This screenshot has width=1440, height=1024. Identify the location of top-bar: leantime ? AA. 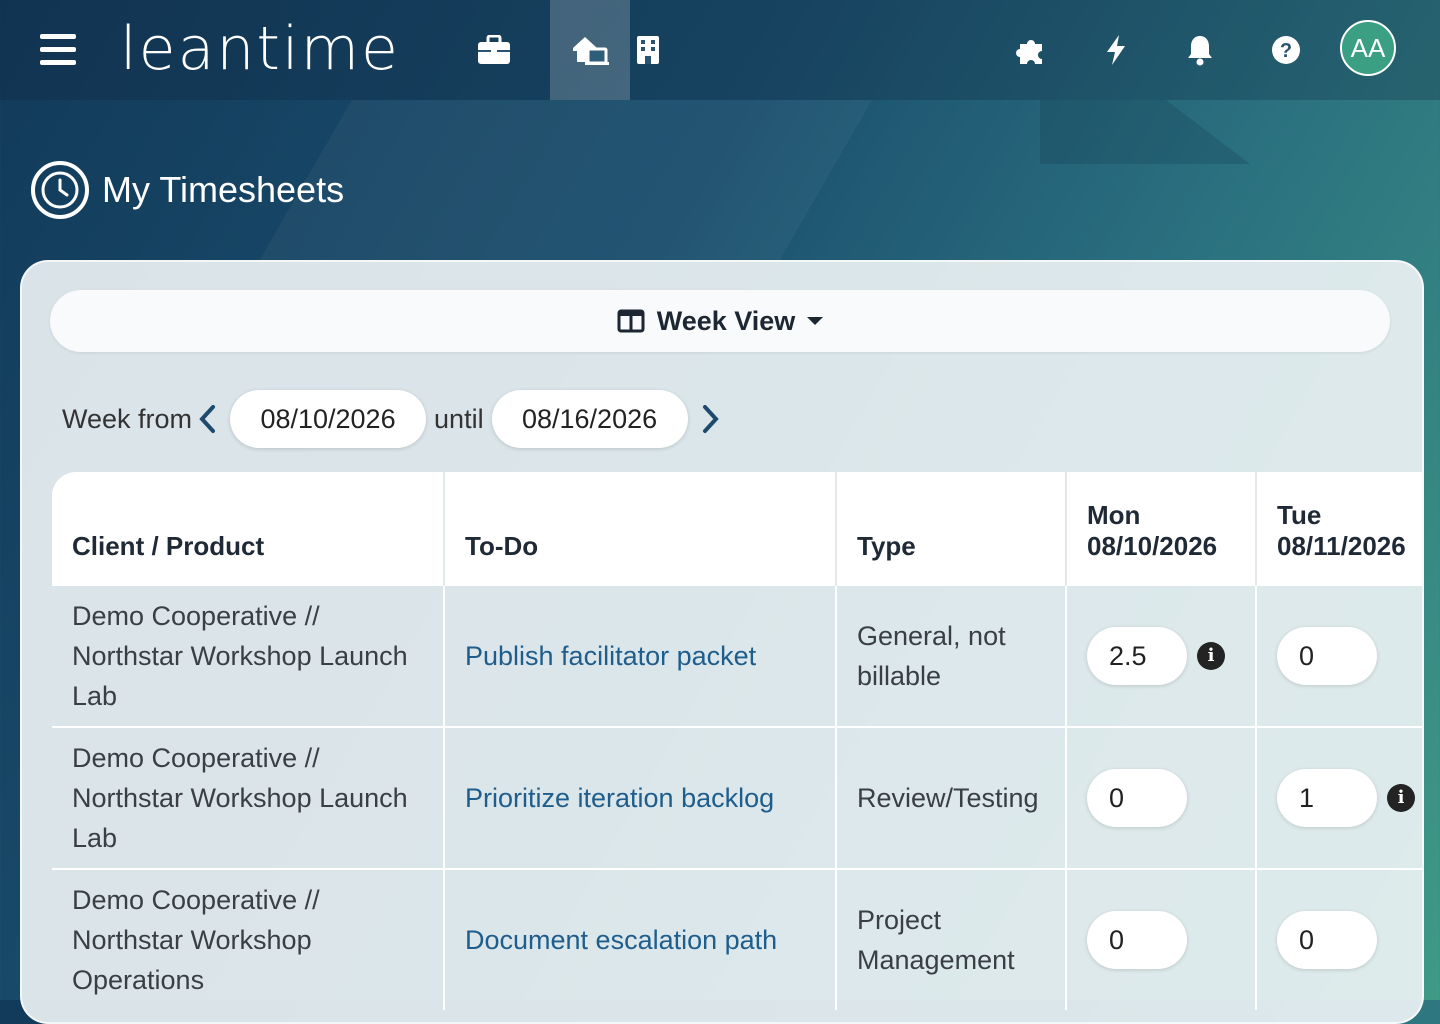
(720, 50).